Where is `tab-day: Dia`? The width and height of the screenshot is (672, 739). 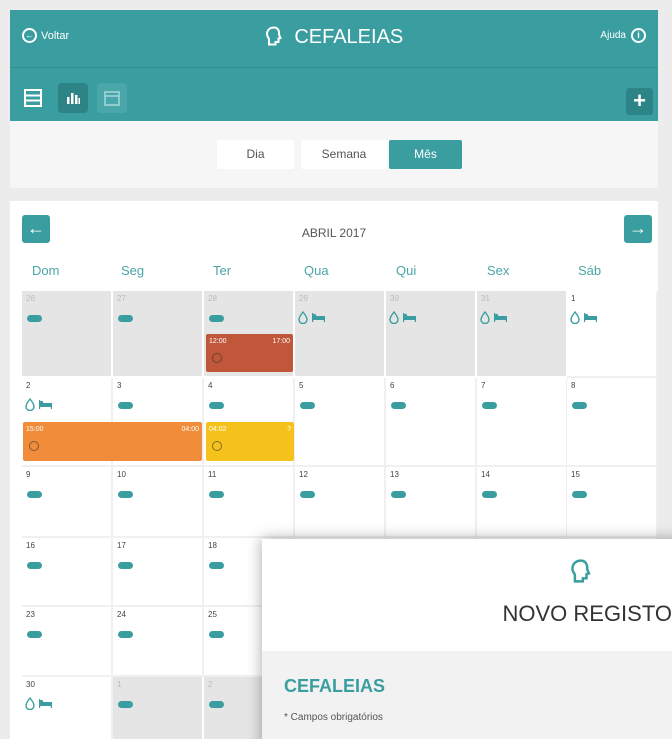 tab-day: Dia is located at coordinates (255, 154).